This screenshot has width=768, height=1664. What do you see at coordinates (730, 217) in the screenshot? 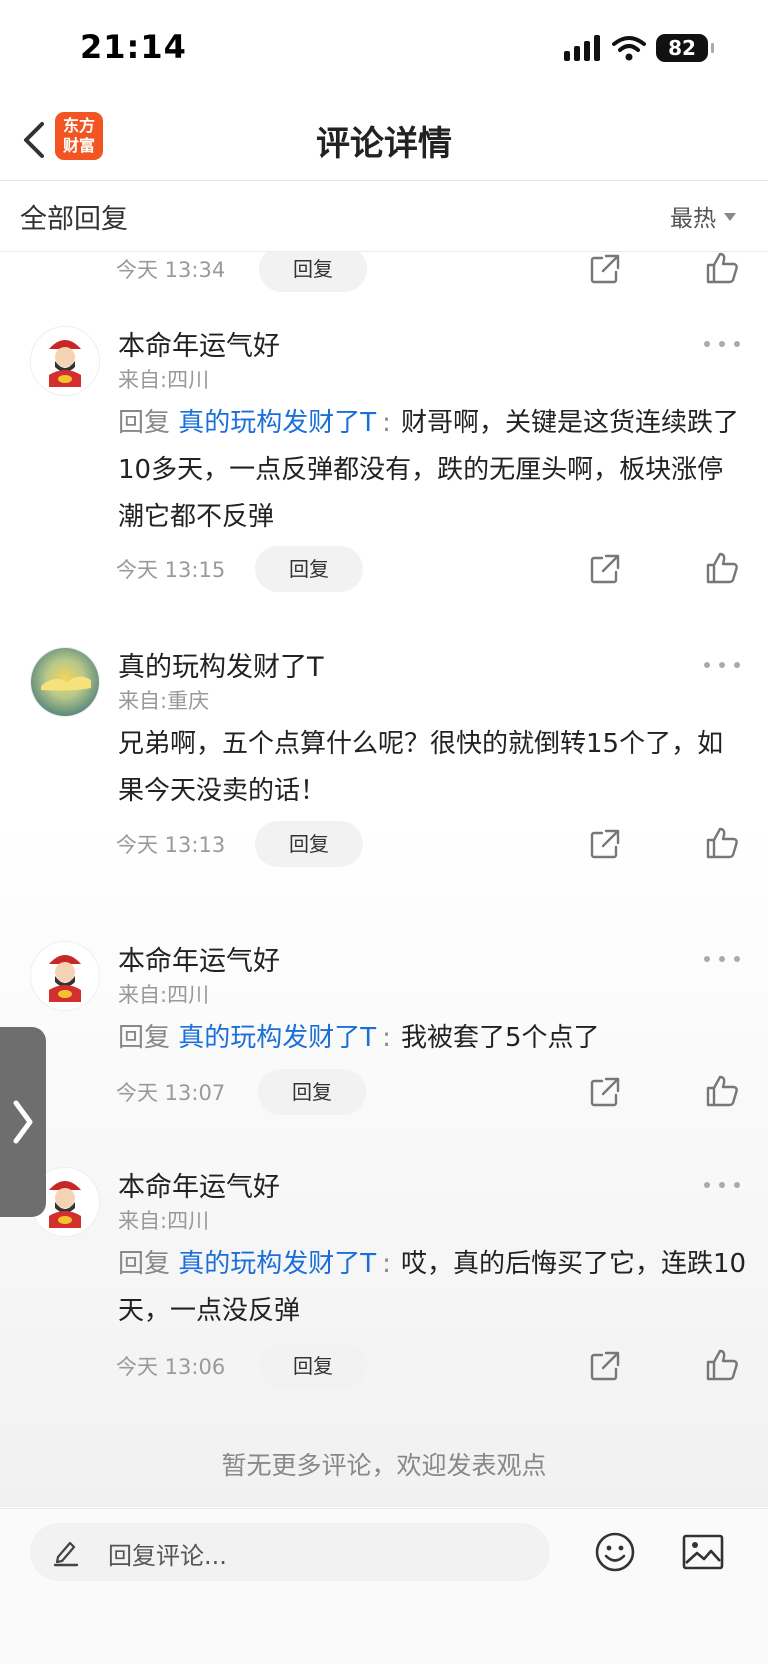
I see `dropdown-arrow-icon` at bounding box center [730, 217].